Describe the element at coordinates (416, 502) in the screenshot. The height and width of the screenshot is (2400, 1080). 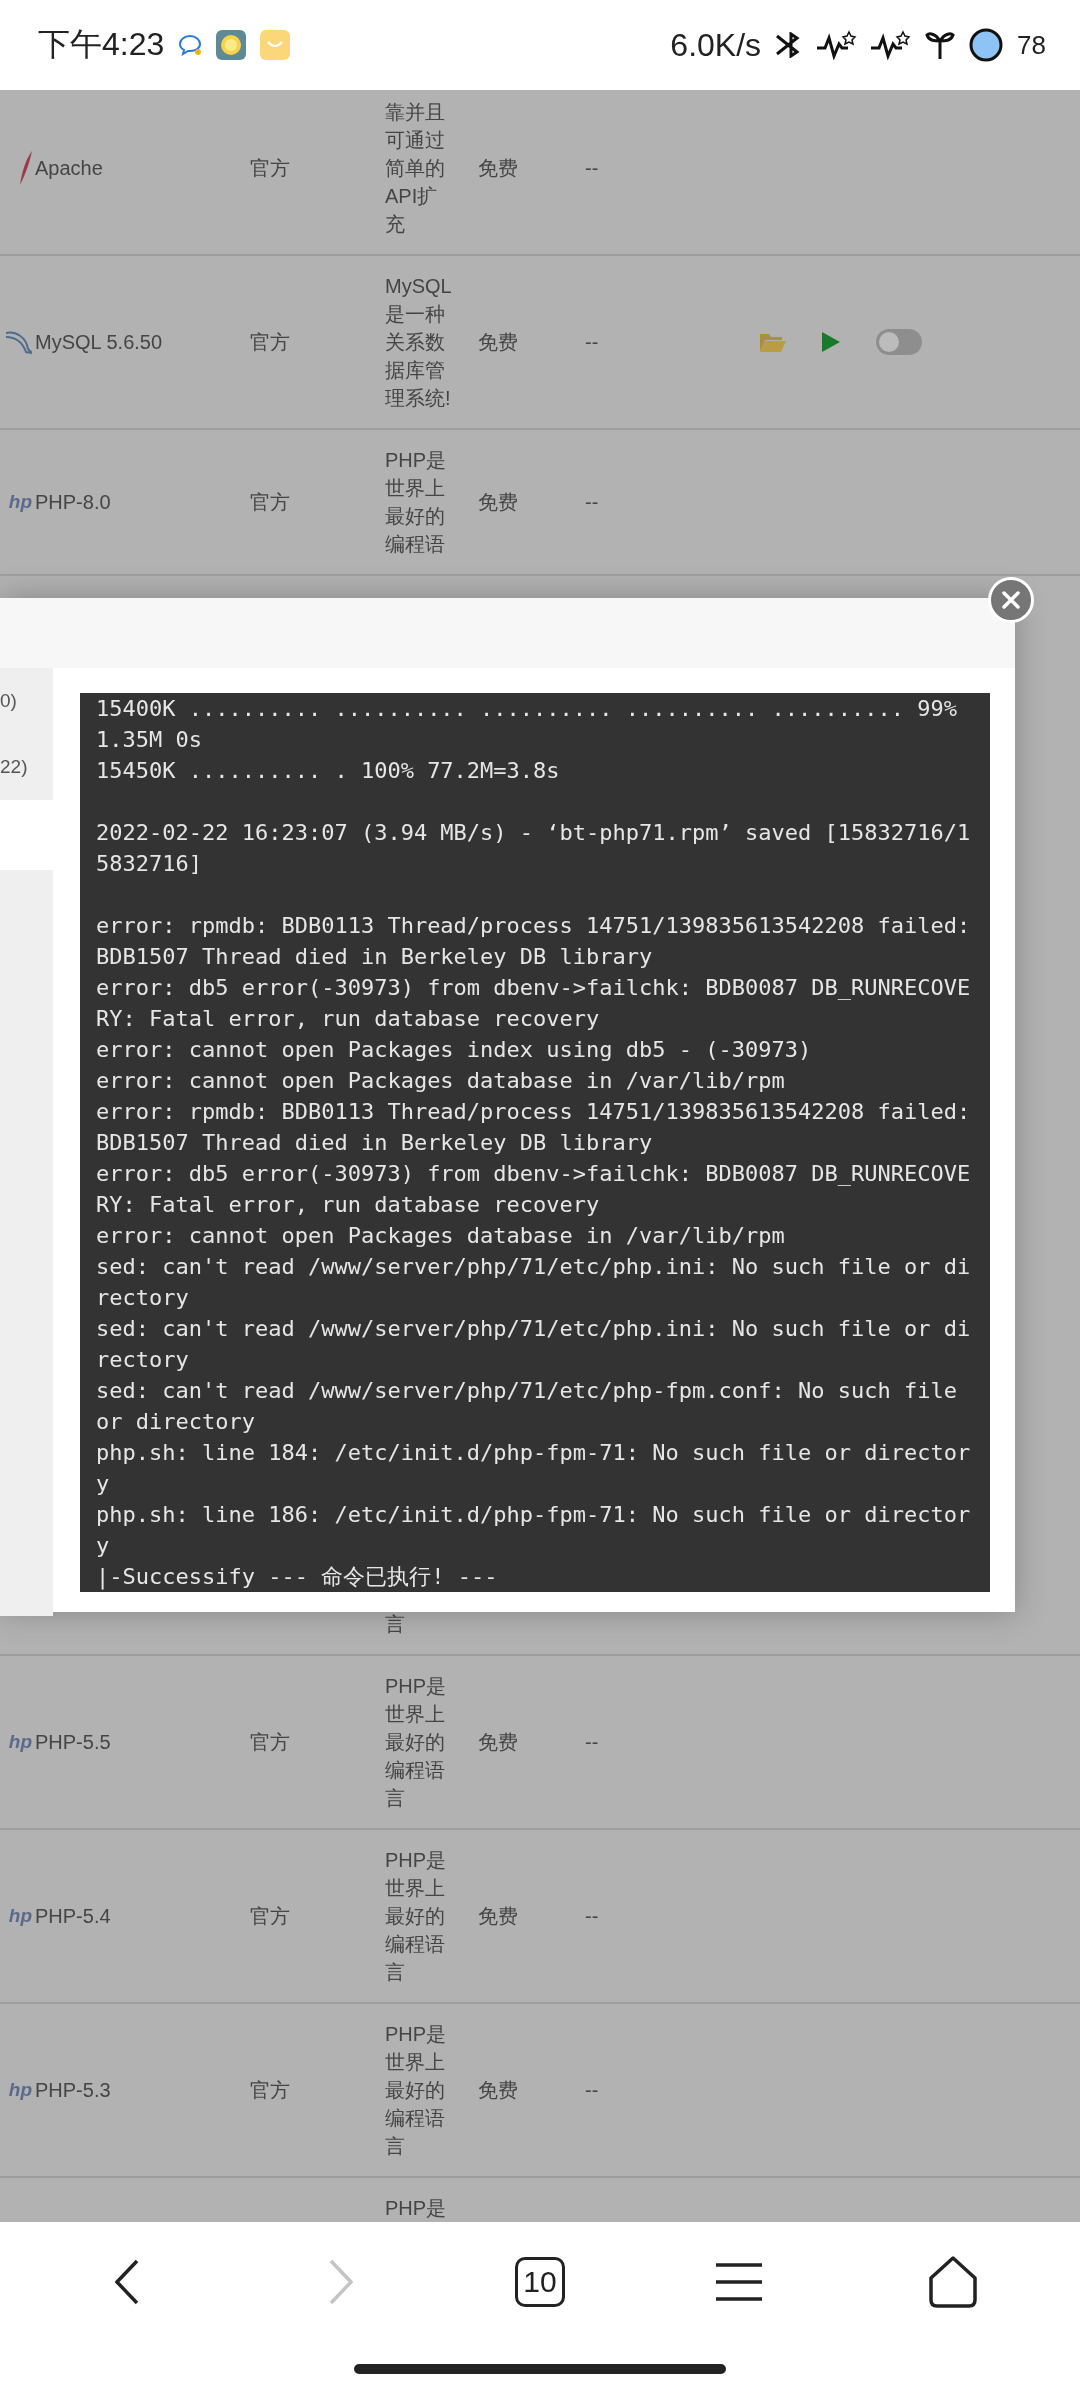
I see `description-text: PHP是世界上最好的编程语` at that location.